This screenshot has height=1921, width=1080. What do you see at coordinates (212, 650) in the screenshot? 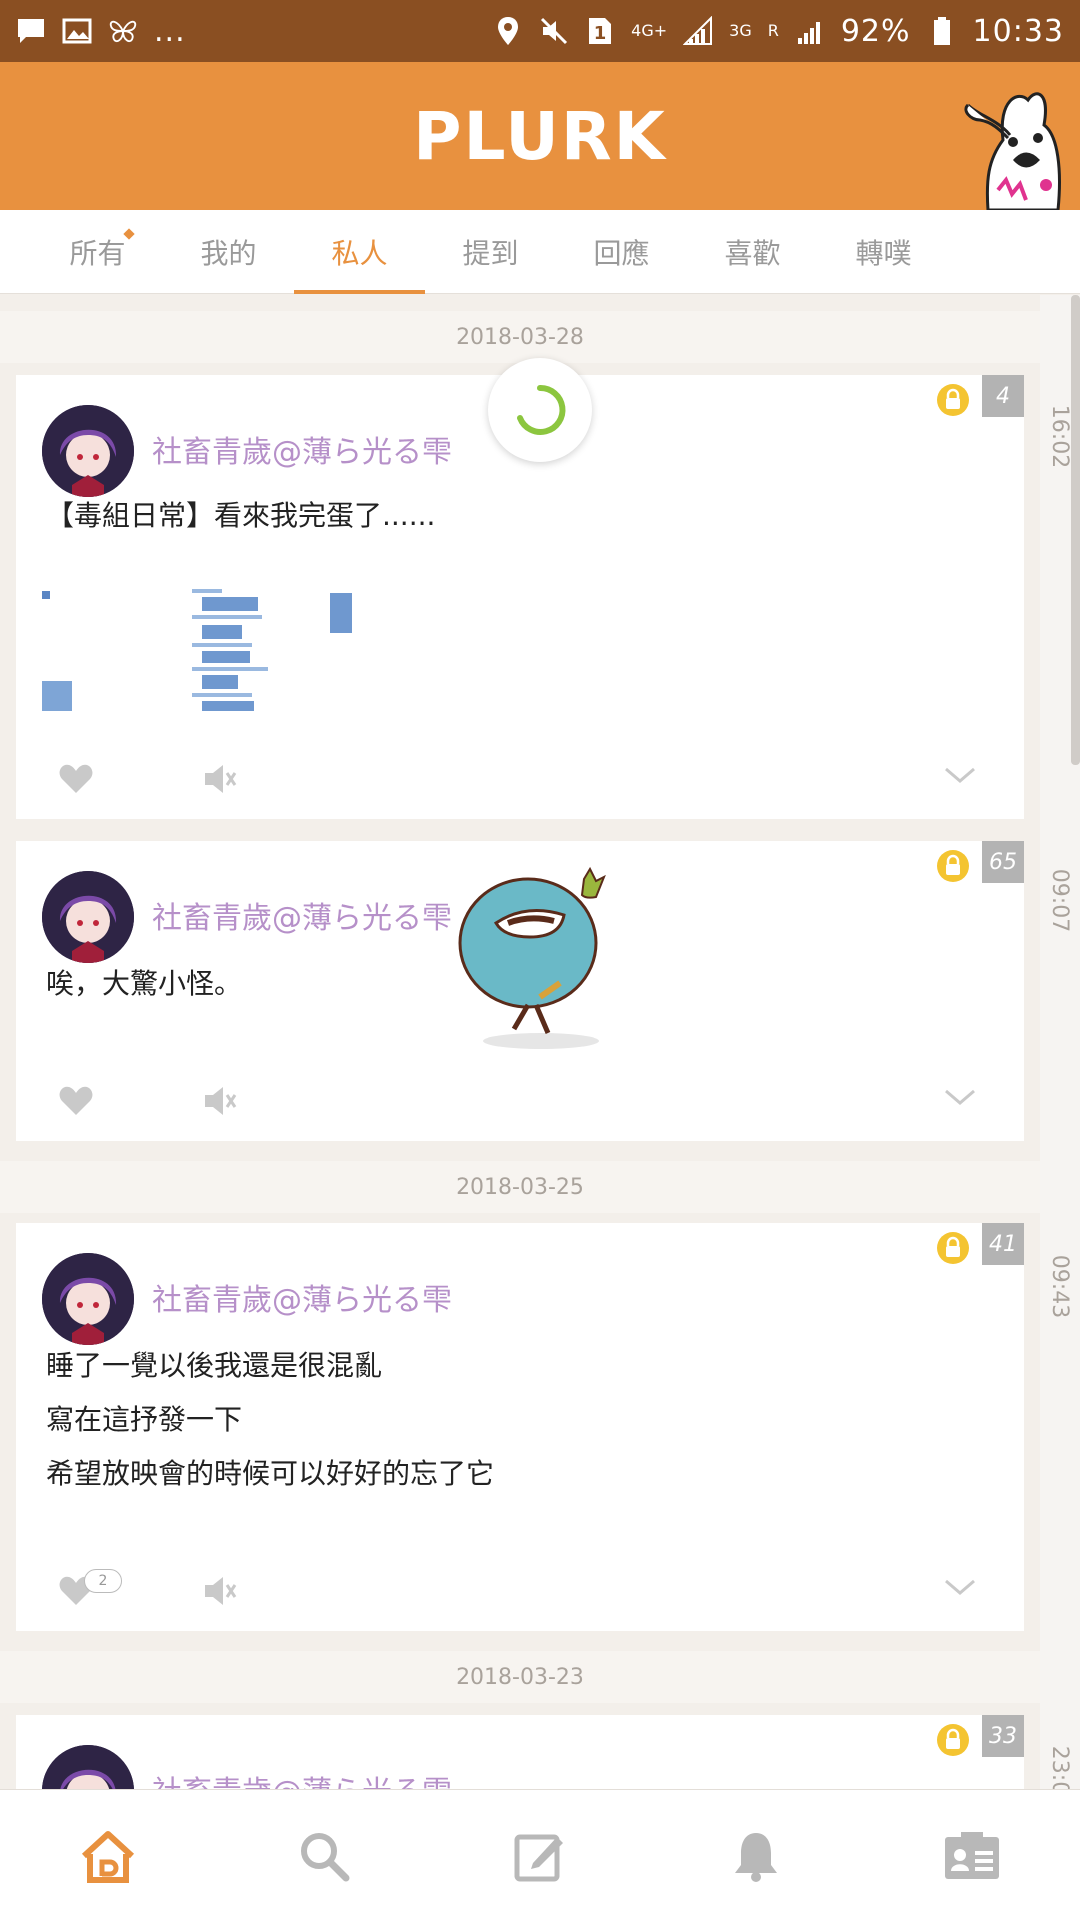
I see `screenshot-thumbnails` at bounding box center [212, 650].